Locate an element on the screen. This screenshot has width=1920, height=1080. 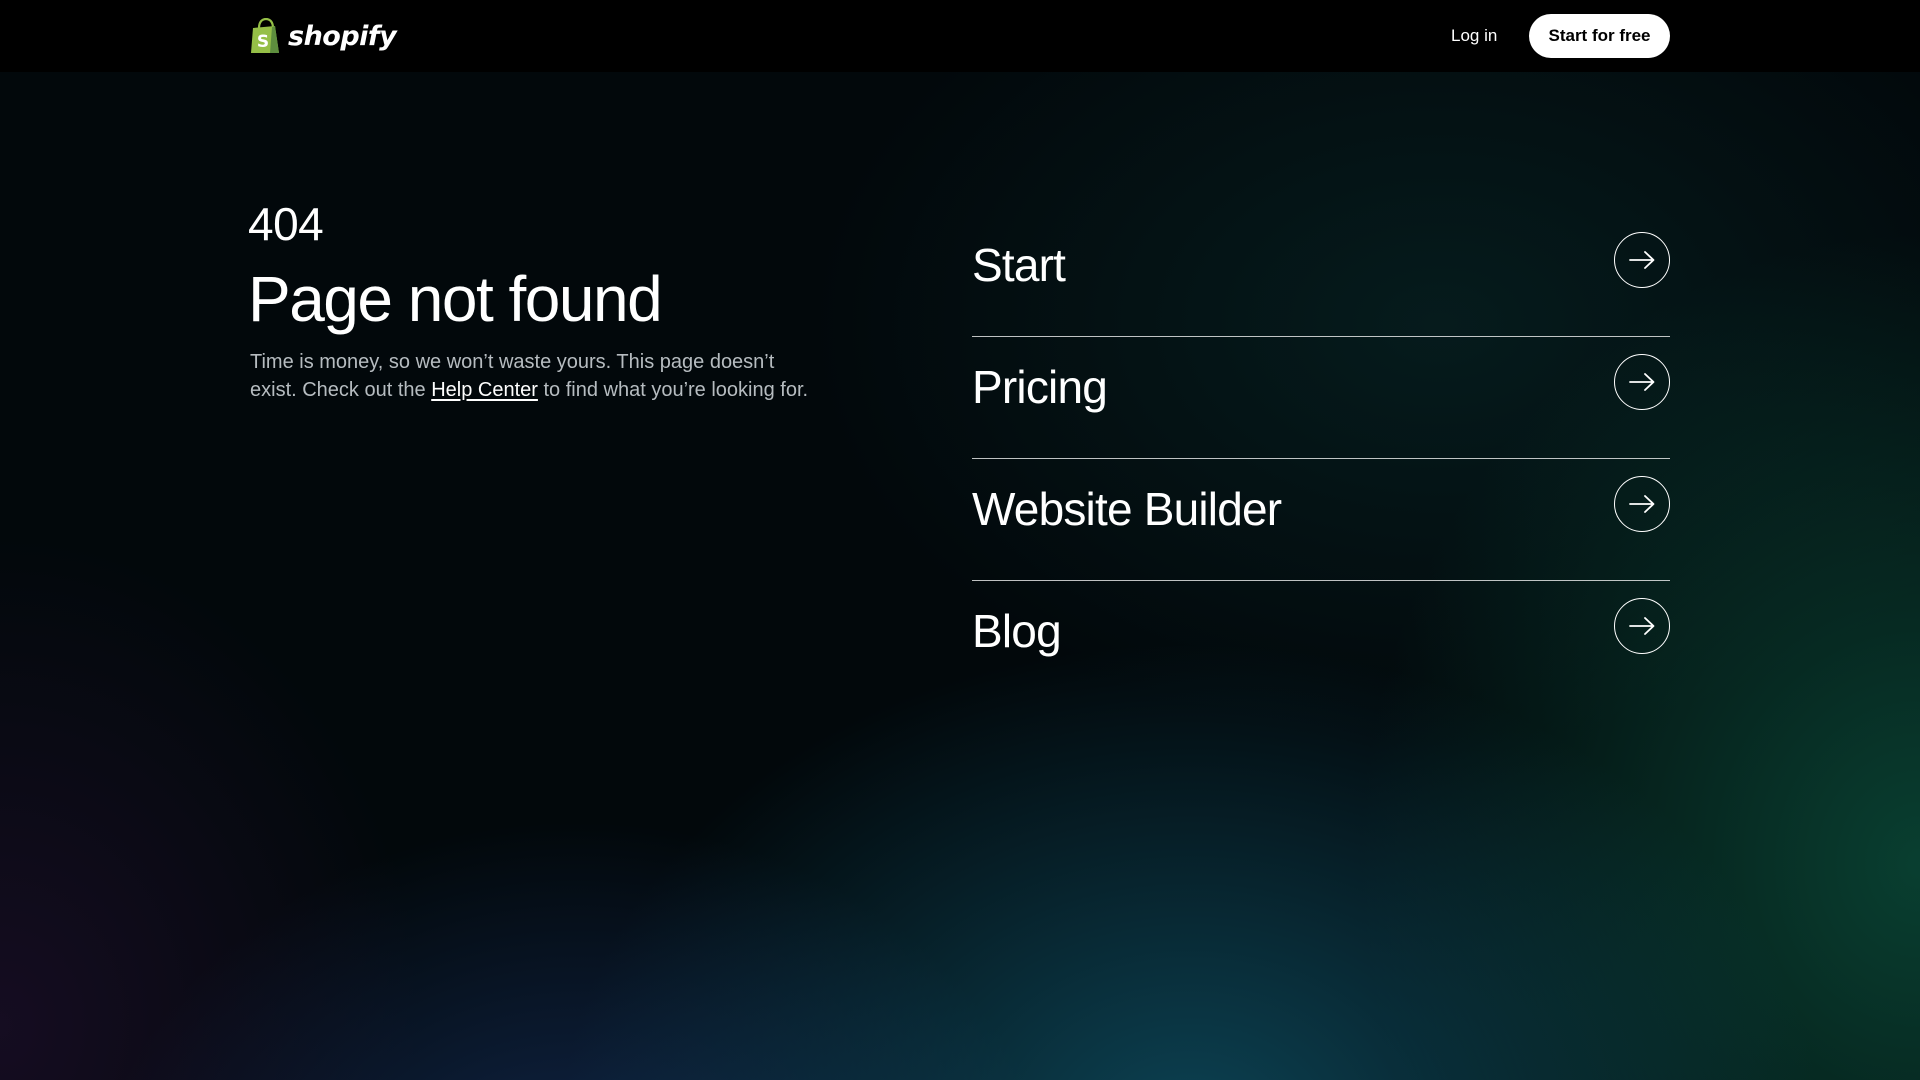
link-label: Blog is located at coordinates (1017, 631).